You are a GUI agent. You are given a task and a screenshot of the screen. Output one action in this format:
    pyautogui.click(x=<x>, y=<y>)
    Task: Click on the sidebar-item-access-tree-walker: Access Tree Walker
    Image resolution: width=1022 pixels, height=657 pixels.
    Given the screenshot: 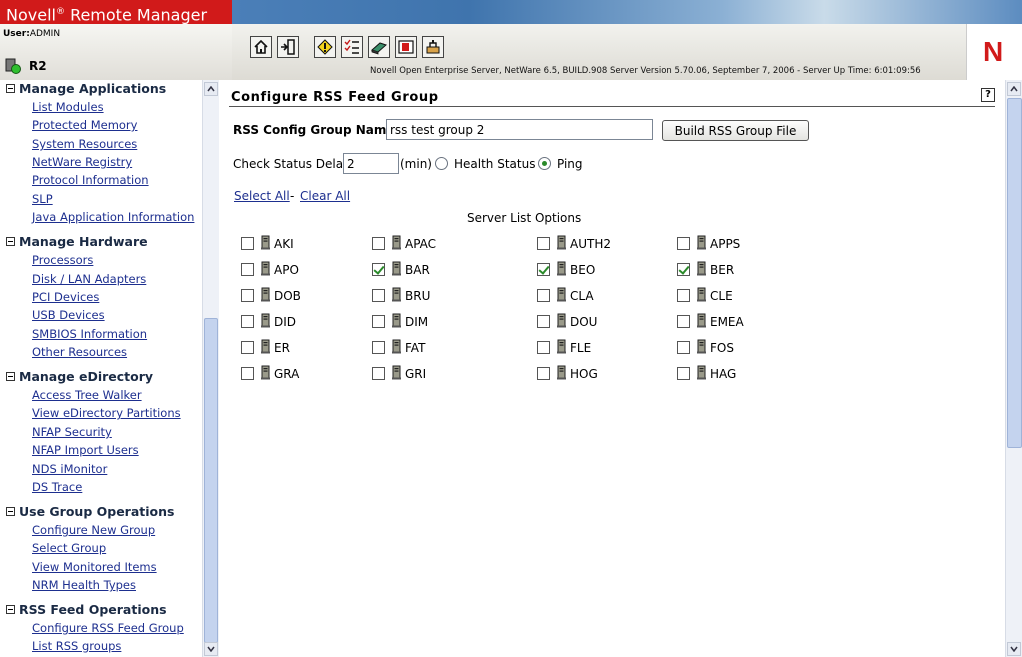 What is the action you would take?
    pyautogui.click(x=87, y=395)
    